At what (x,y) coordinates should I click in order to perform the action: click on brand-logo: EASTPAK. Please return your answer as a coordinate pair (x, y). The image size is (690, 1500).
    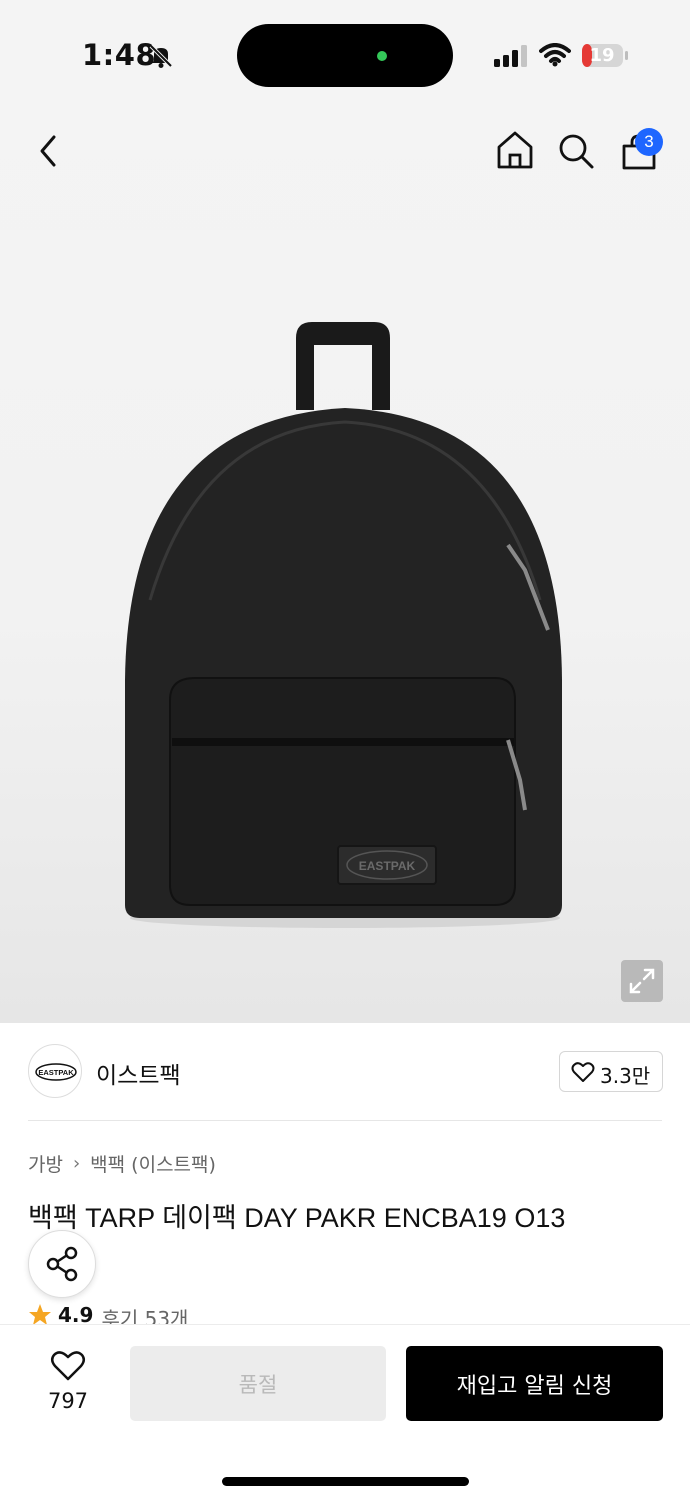
    Looking at the image, I should click on (55, 1071).